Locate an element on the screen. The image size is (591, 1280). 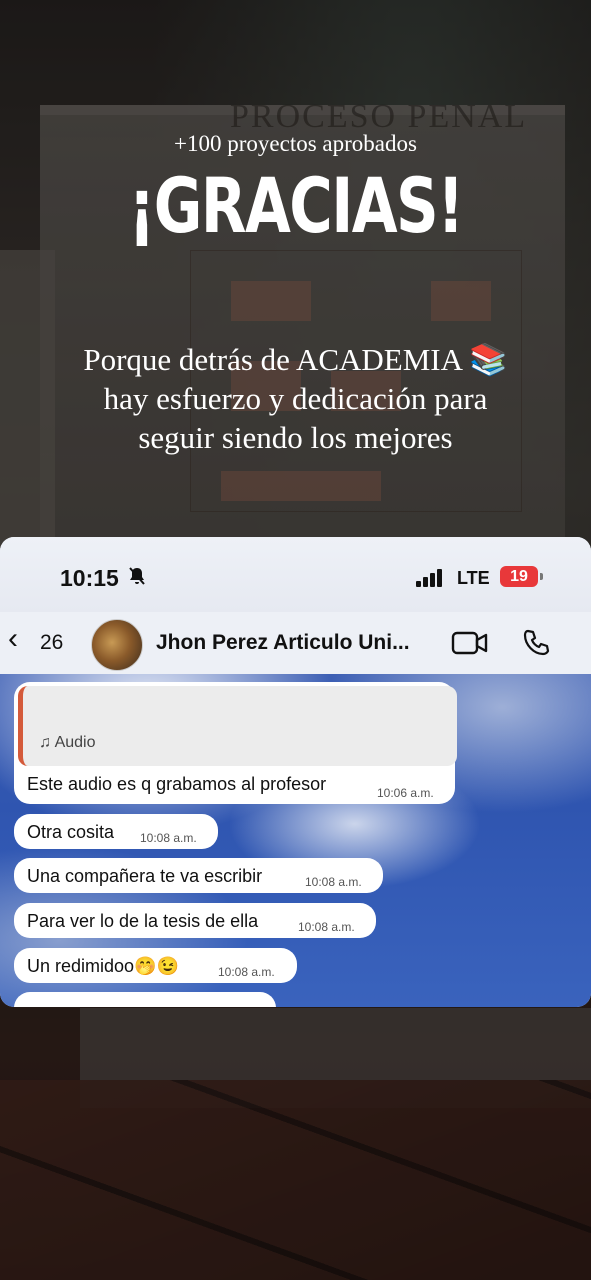
headline: ¡GRACIAS! is located at coordinates (296, 205).